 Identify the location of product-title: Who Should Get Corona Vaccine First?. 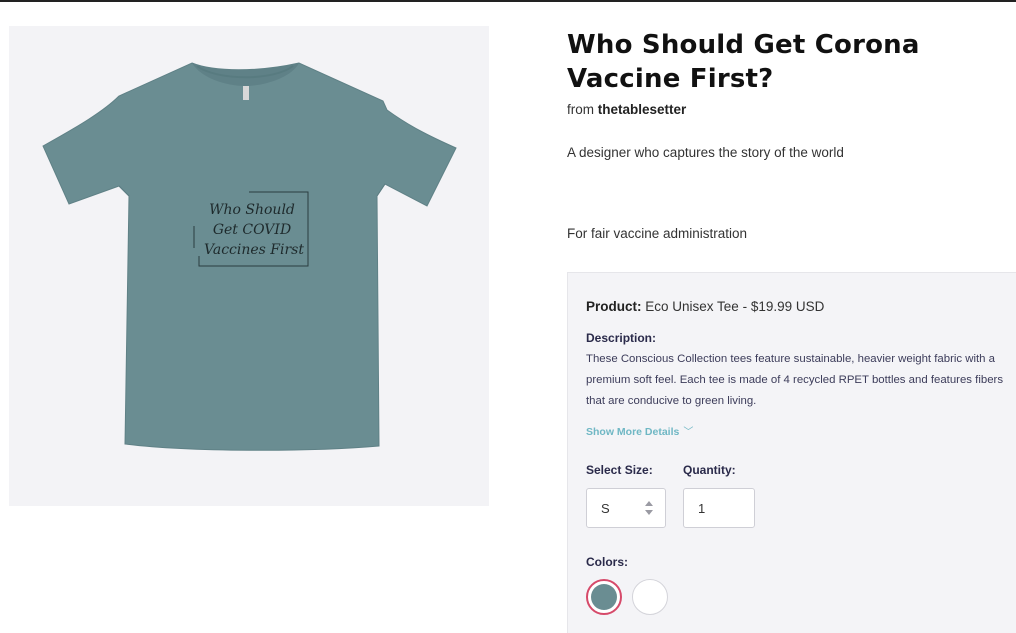
(743, 62).